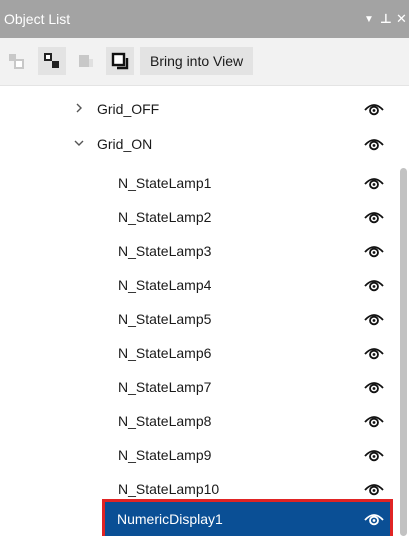  I want to click on bring-forward-icon, so click(16, 61).